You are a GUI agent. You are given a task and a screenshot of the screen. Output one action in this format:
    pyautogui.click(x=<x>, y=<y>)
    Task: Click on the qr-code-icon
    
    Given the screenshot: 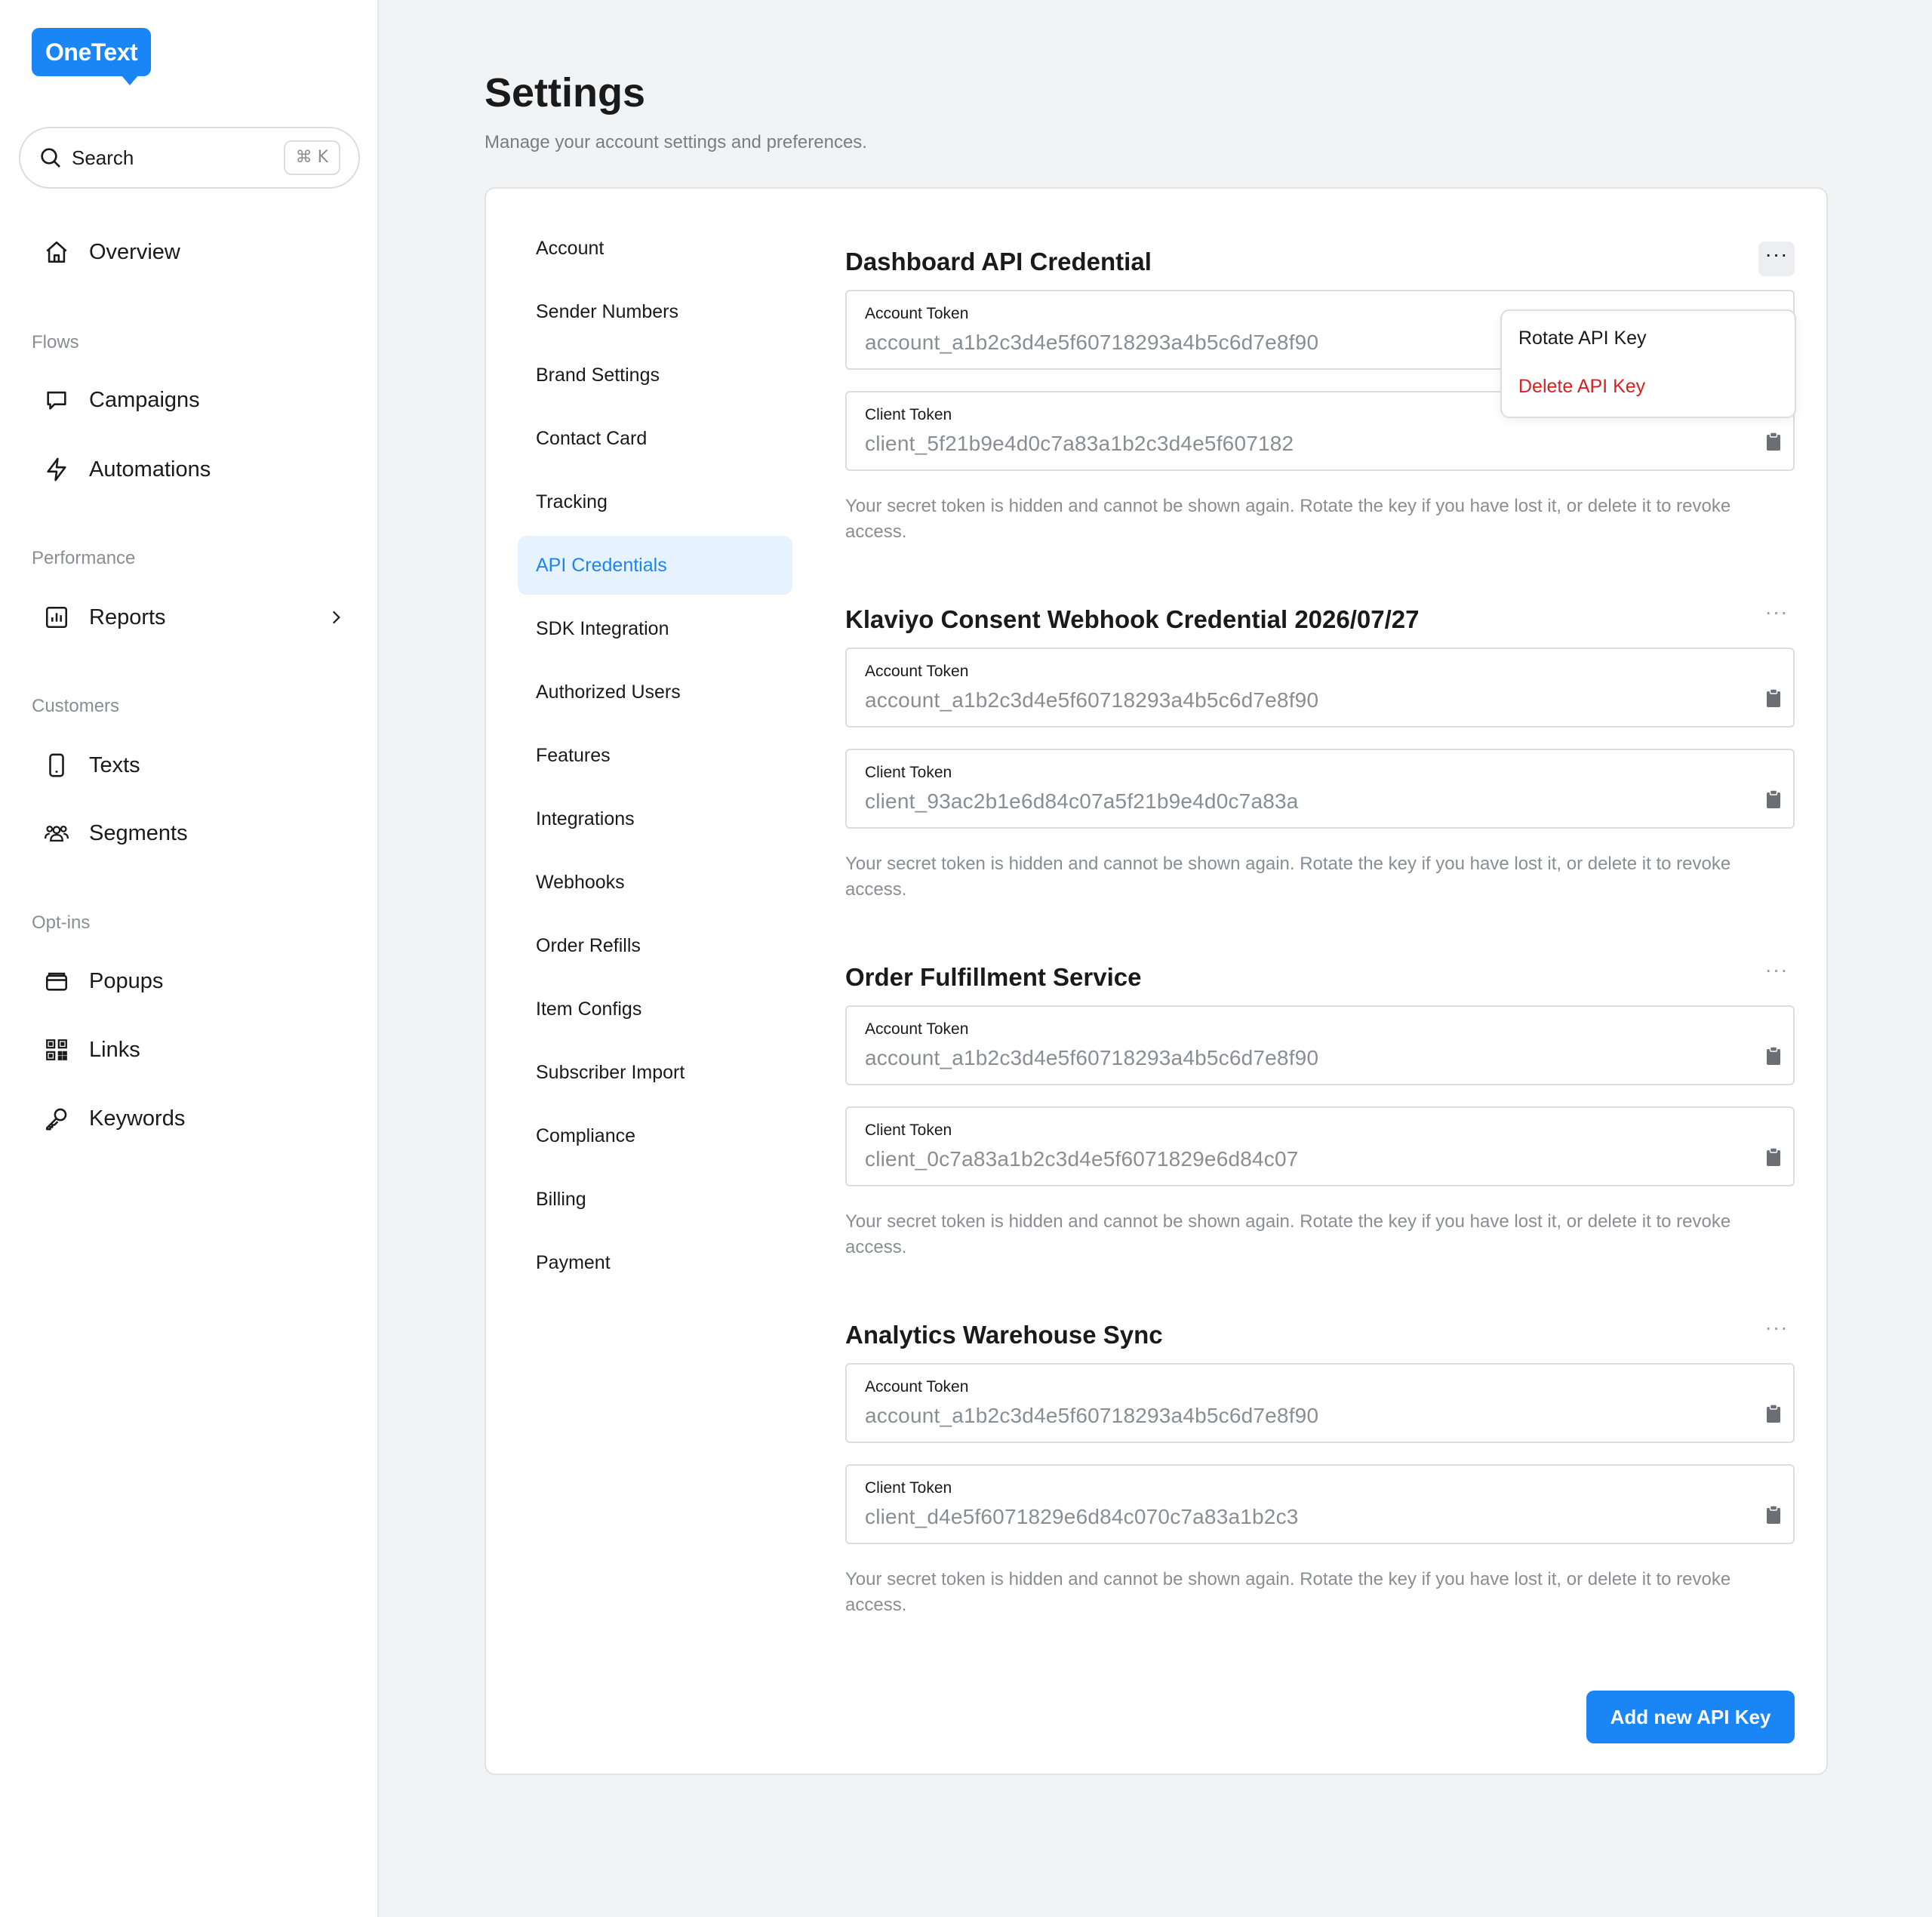 What is the action you would take?
    pyautogui.click(x=56, y=1050)
    